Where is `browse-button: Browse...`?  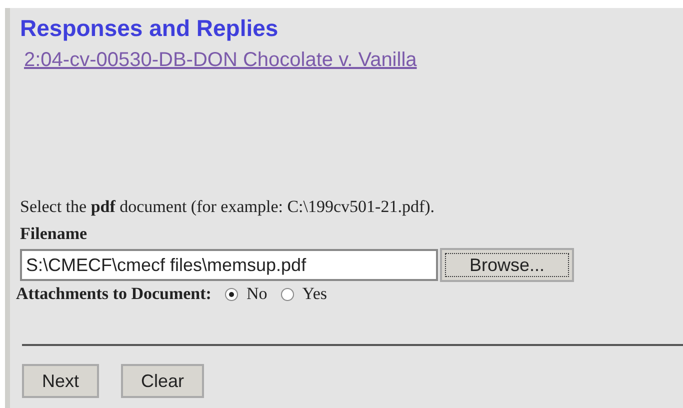
browse-button: Browse... is located at coordinates (507, 265).